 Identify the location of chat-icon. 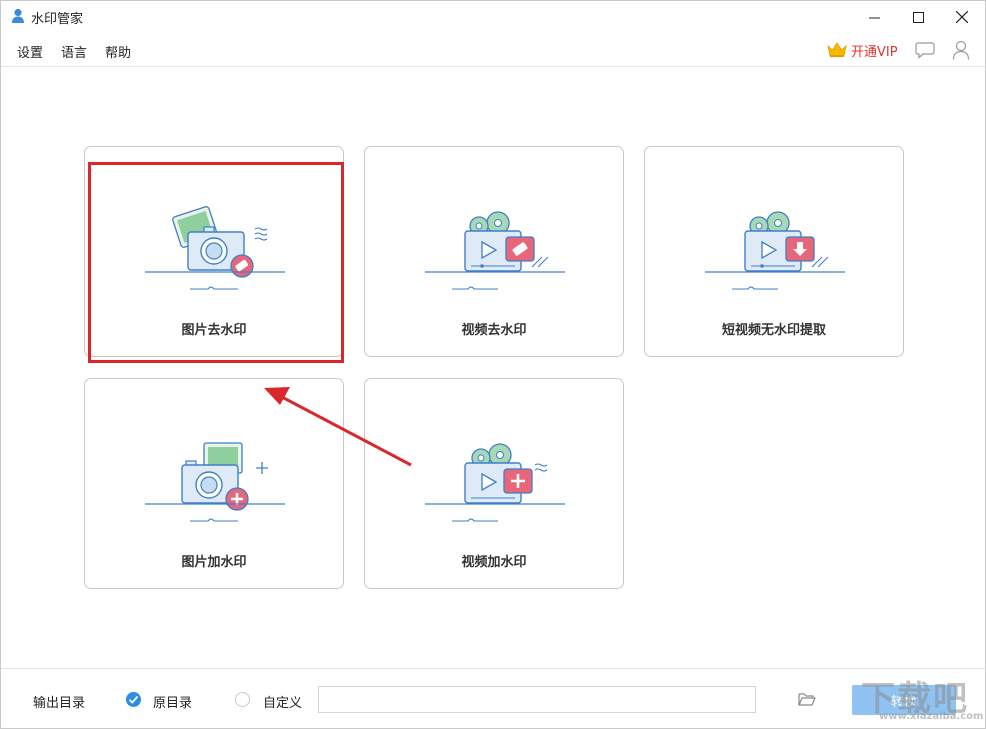
(925, 50).